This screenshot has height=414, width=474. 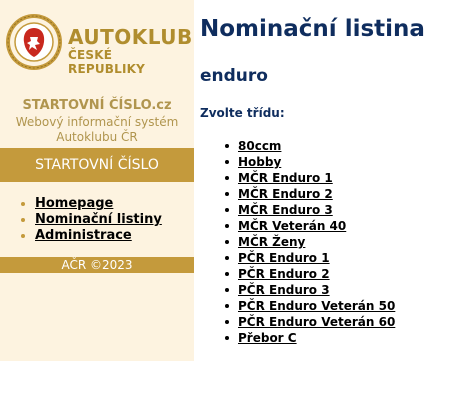 I want to click on nav-item-nominacni-listiny: Nominační listiny, so click(x=91, y=220).